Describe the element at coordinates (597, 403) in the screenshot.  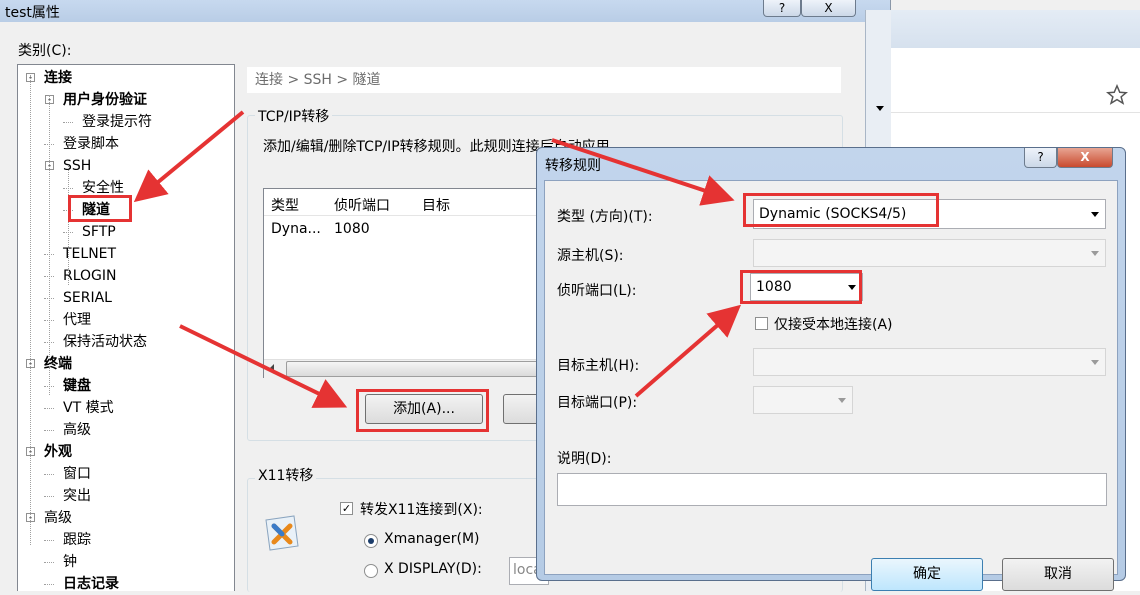
I see `target-port-label: 目标端口(P):` at that location.